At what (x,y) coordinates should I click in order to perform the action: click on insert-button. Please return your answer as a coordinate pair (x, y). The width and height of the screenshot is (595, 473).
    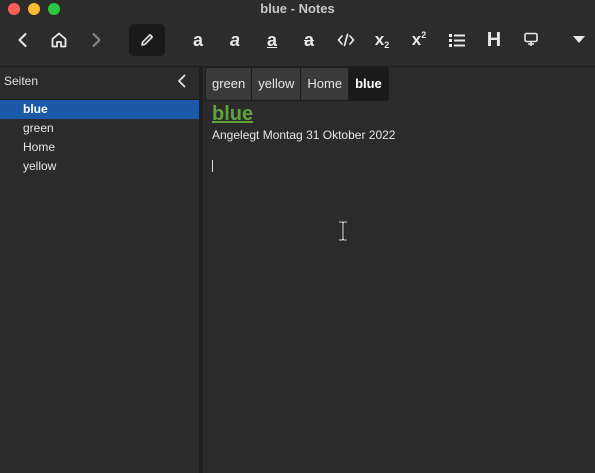
    Looking at the image, I should click on (531, 40).